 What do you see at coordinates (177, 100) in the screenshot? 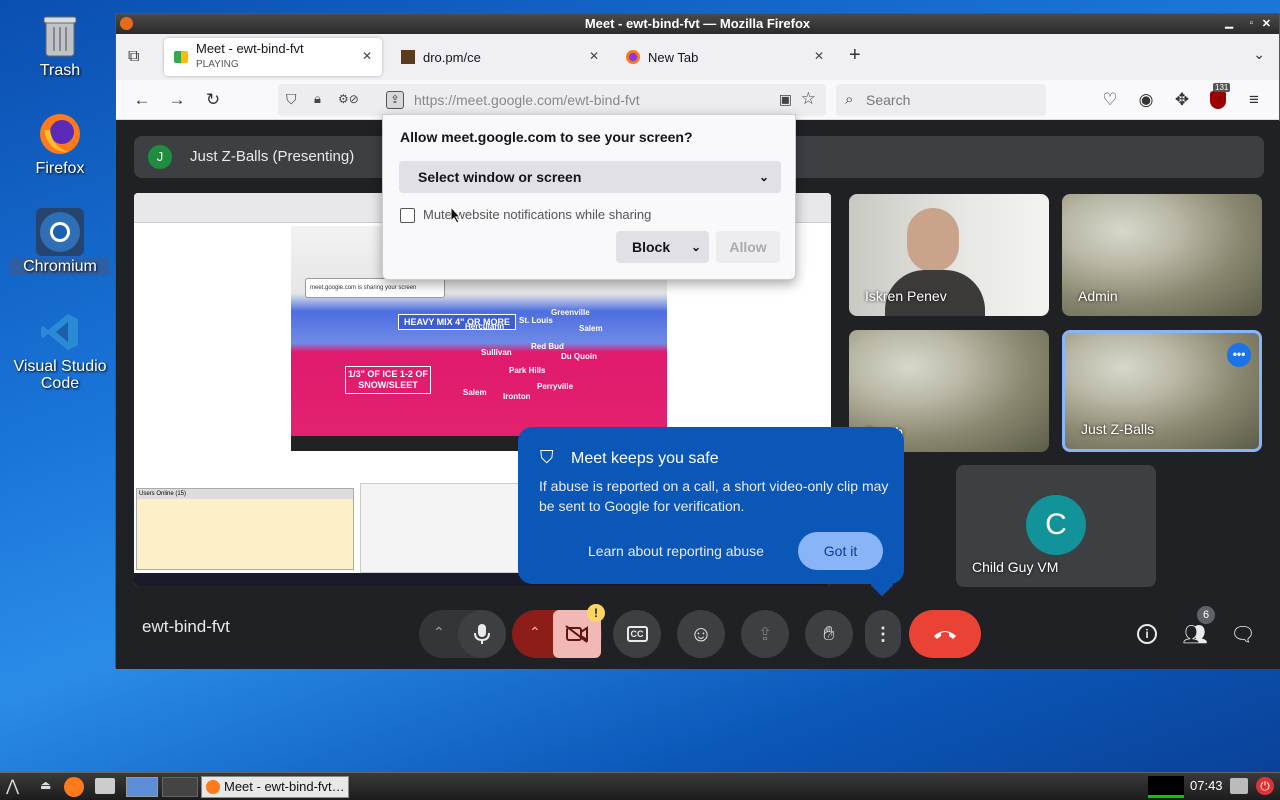
I see `forward-button: →` at bounding box center [177, 100].